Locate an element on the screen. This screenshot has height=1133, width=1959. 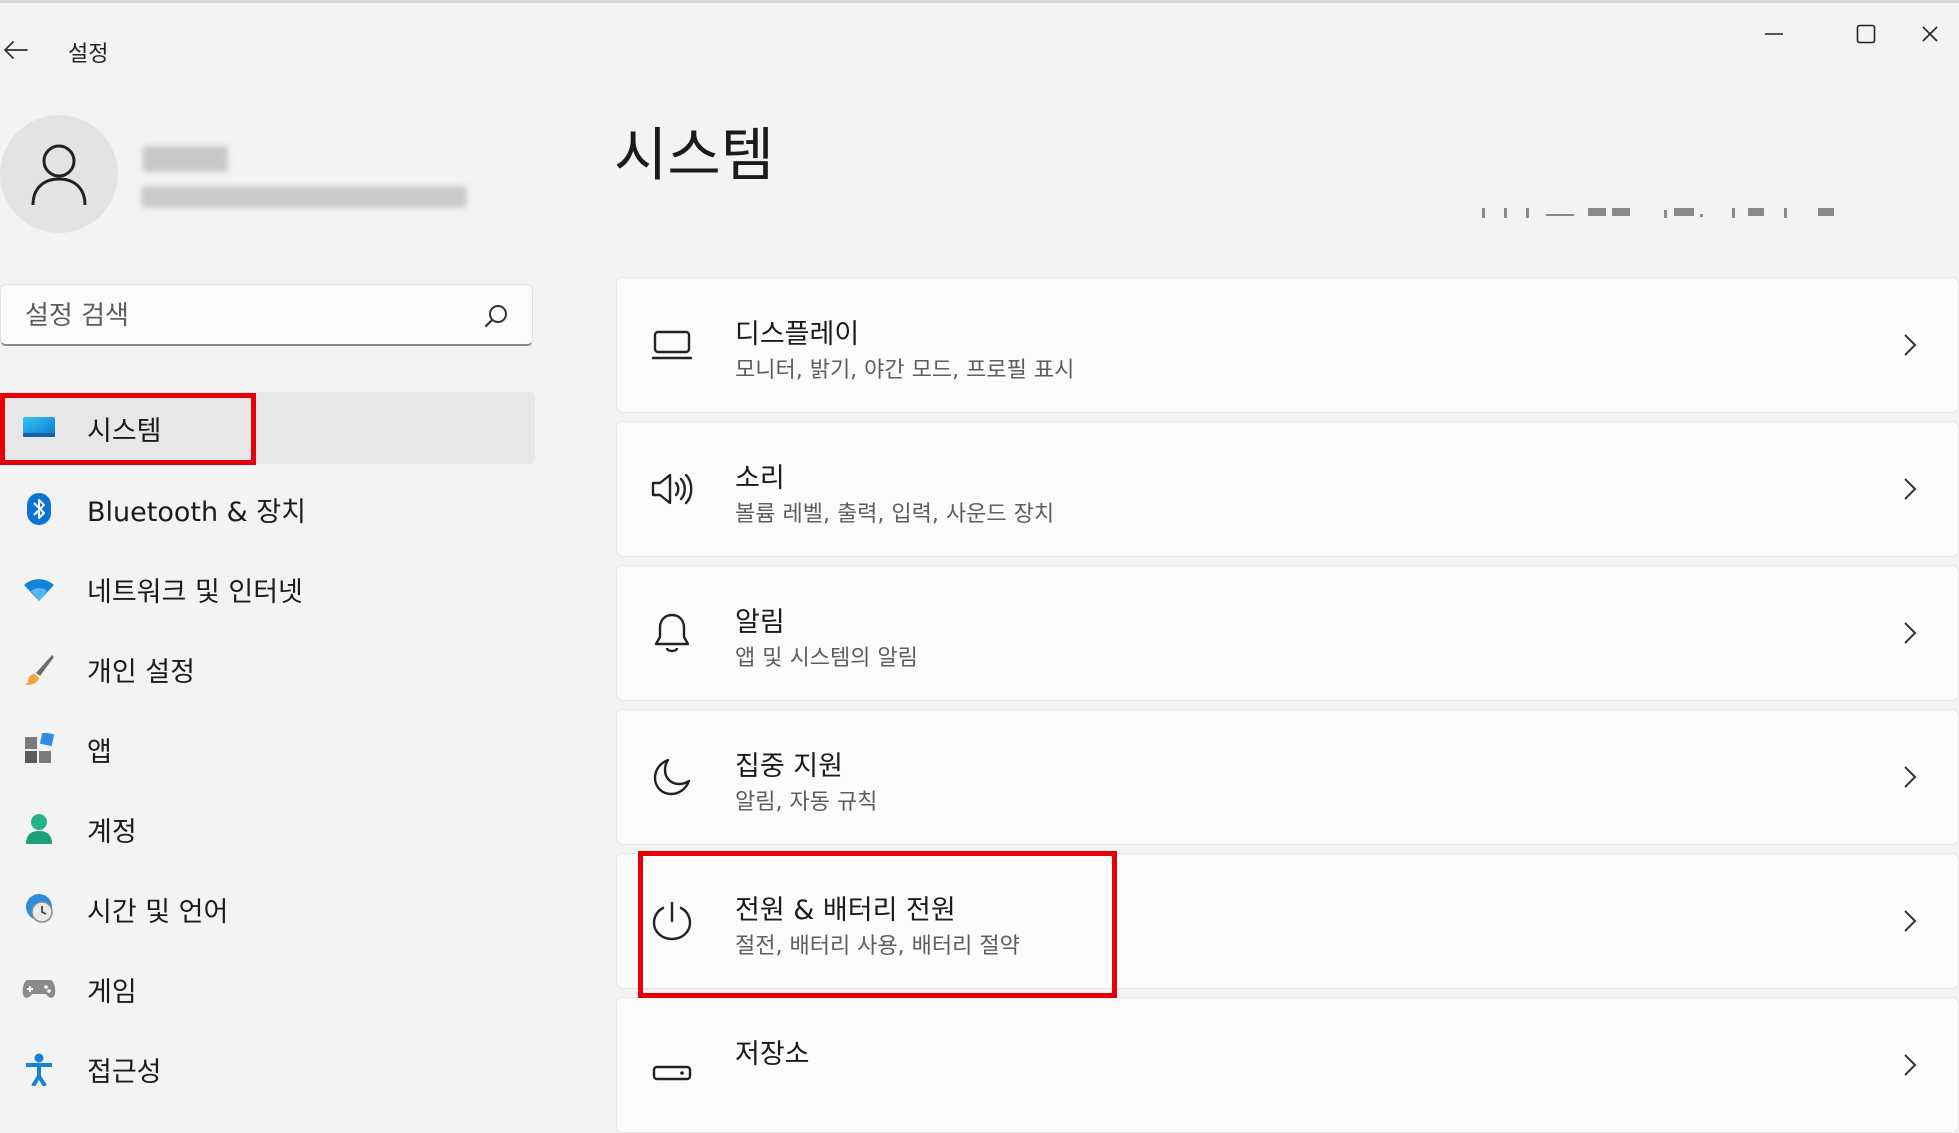
system-monitor-icon is located at coordinates (39, 428).